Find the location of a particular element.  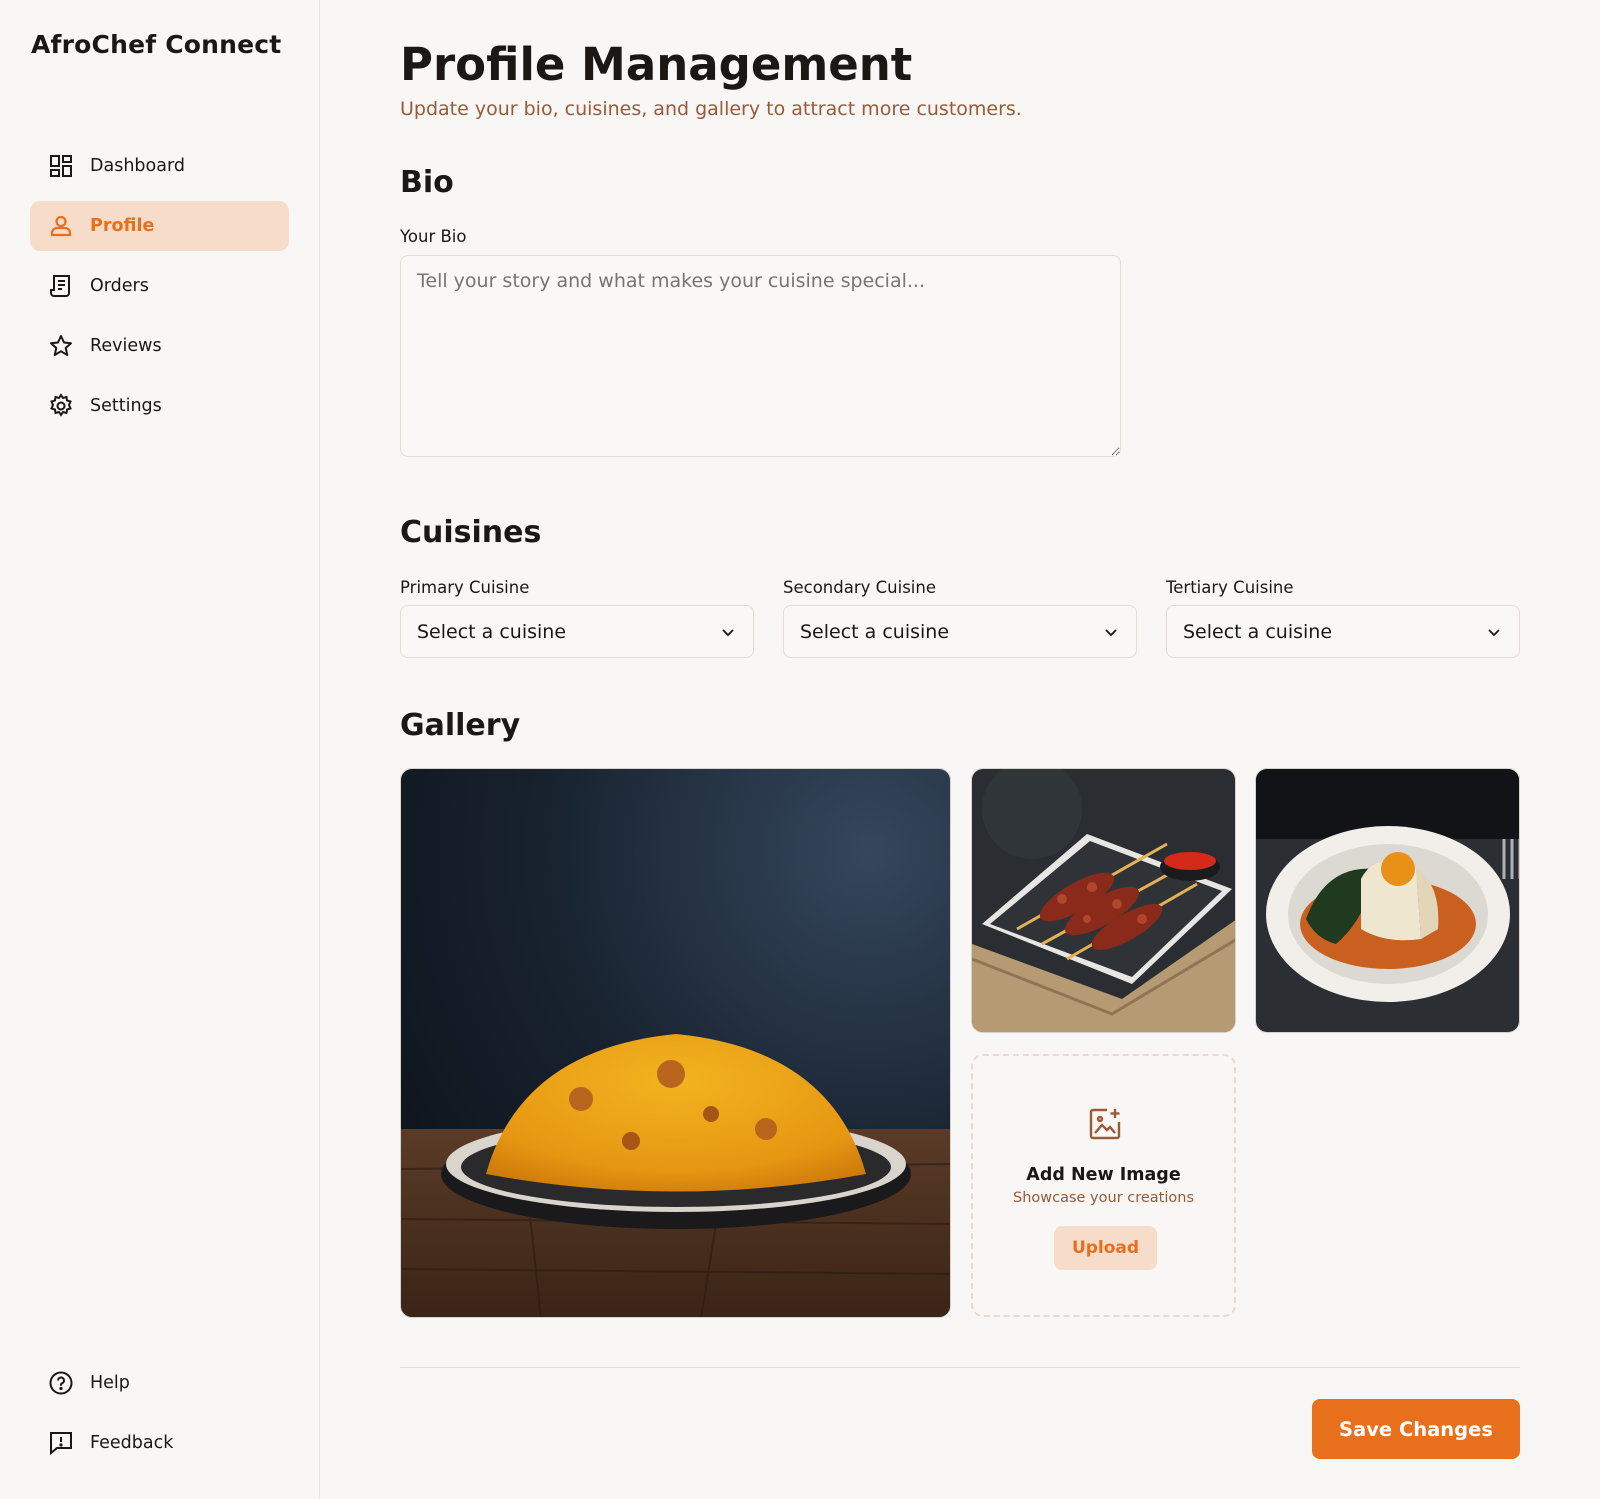

sidebar-item-dashboard: Dashboard is located at coordinates (159, 166).